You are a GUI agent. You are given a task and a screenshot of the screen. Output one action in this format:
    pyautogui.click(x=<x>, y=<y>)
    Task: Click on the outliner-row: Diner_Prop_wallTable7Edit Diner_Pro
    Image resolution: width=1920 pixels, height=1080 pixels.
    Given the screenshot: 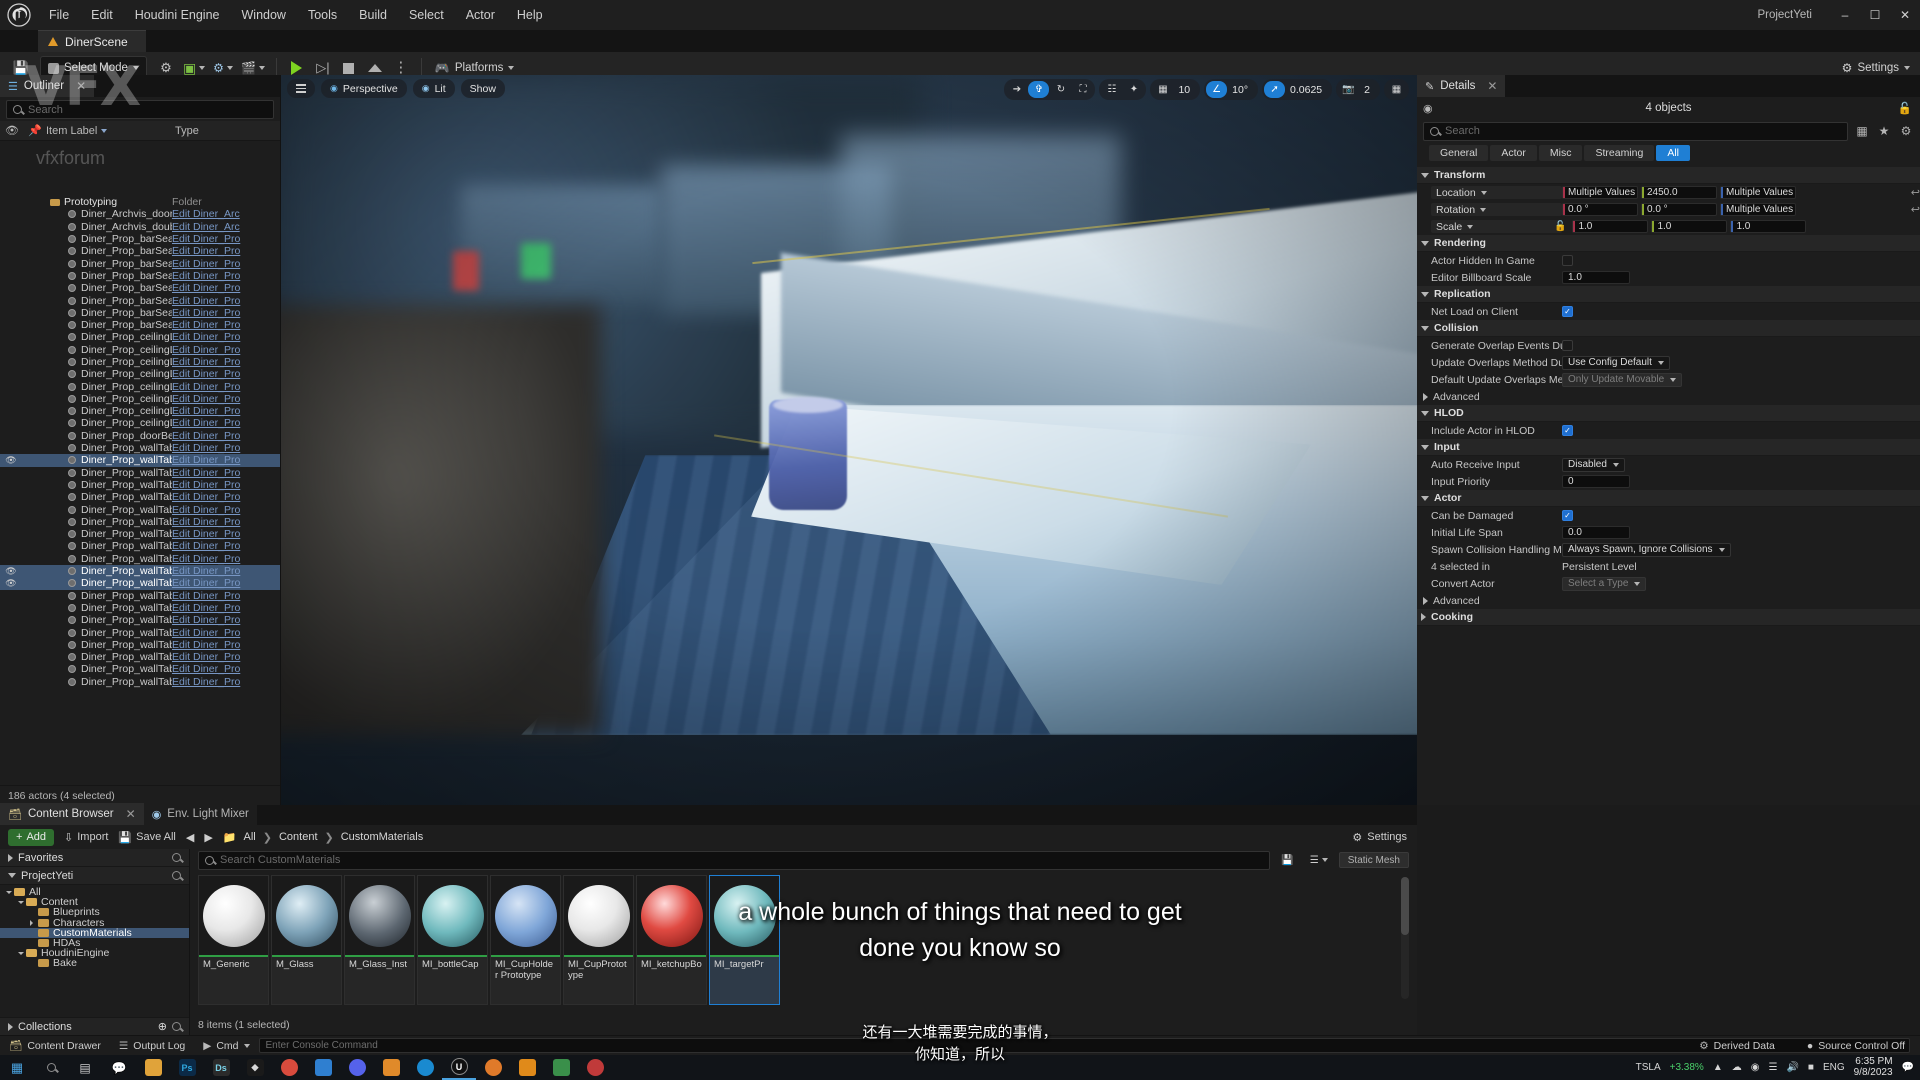 What is the action you would take?
    pyautogui.click(x=140, y=522)
    